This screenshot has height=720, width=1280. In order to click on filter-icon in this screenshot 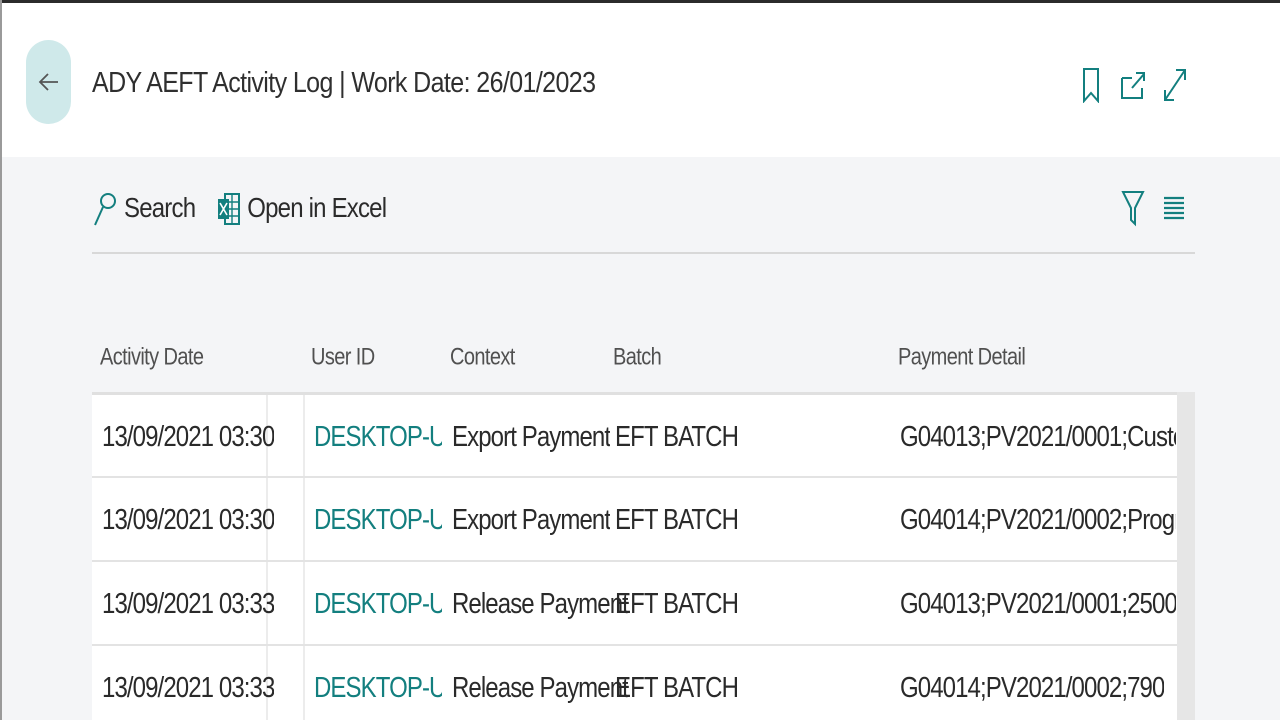, I will do `click(1133, 209)`.